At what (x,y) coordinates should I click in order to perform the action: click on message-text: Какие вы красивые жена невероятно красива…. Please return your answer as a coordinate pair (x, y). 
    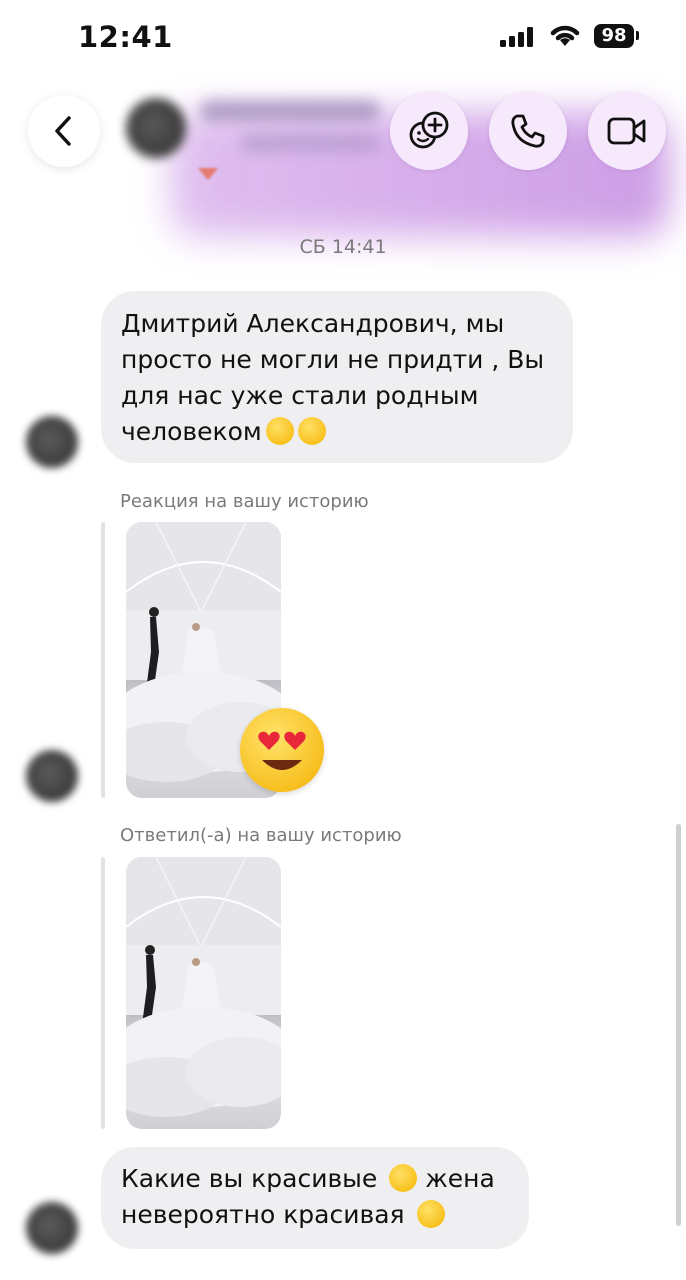
    Looking at the image, I should click on (308, 1196).